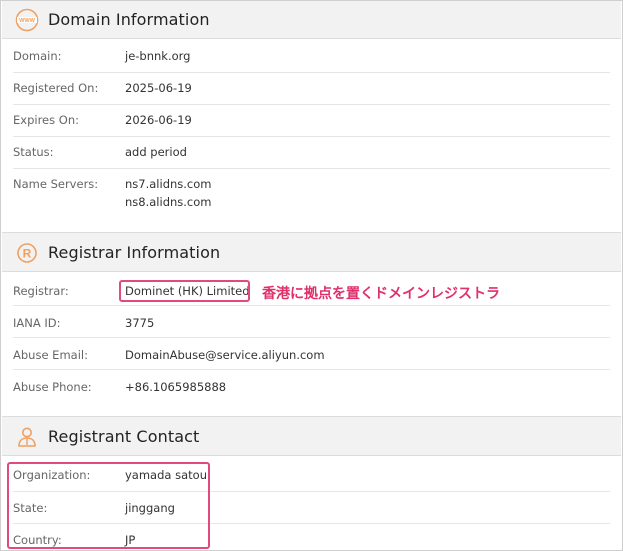 Image resolution: width=623 pixels, height=551 pixels. I want to click on registered-on-row: Registered On: 2025-06-19, so click(311, 89).